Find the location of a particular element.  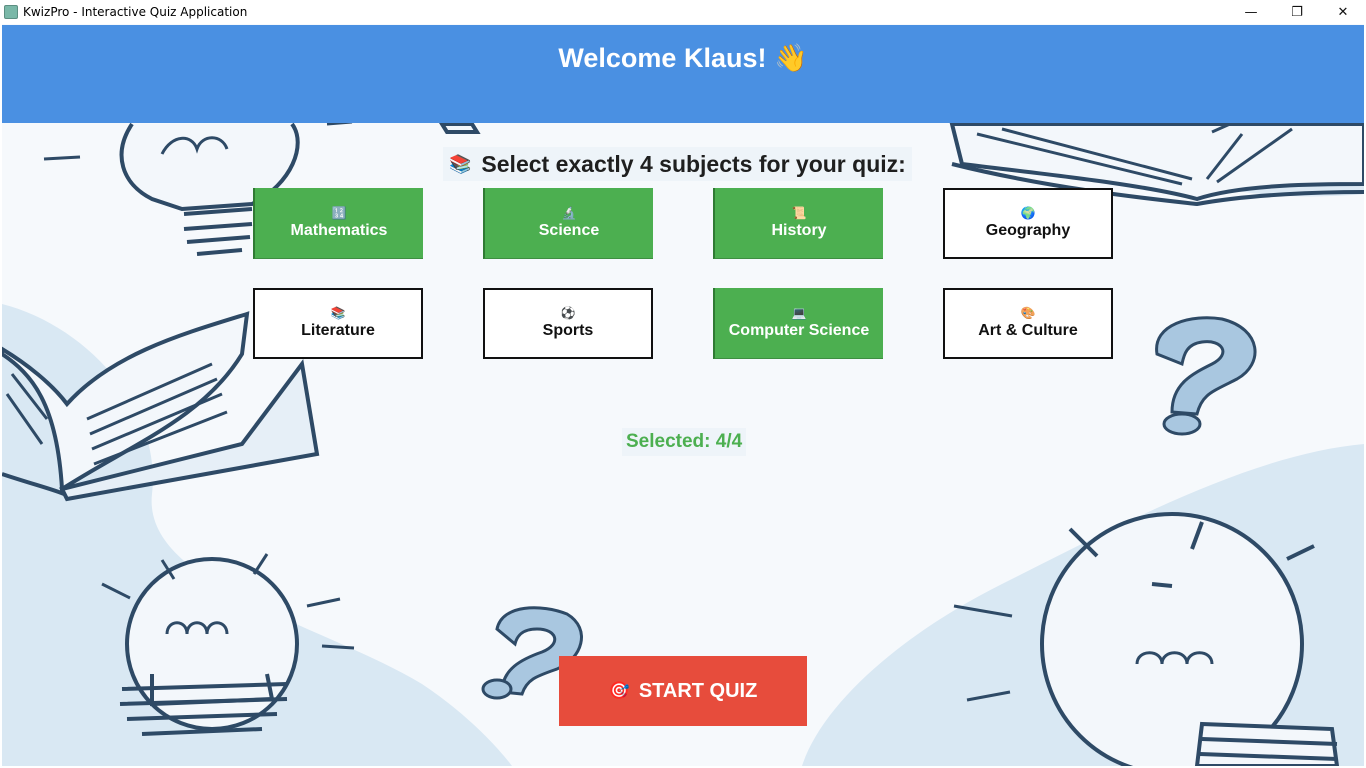

subject-button-computer-science: 💻 Computer Science is located at coordinates (798, 323).